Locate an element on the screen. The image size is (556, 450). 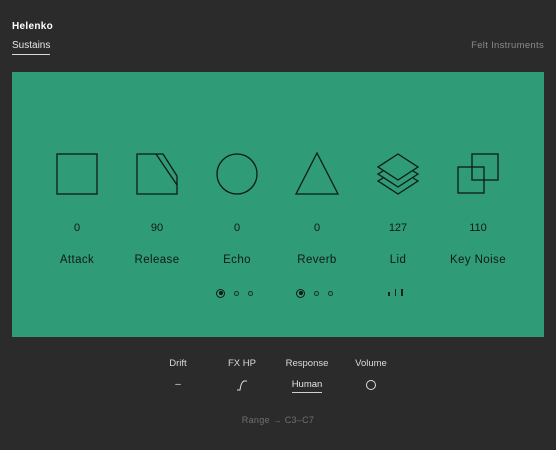
lid-control: 127 Lid is located at coordinates (398, 208).